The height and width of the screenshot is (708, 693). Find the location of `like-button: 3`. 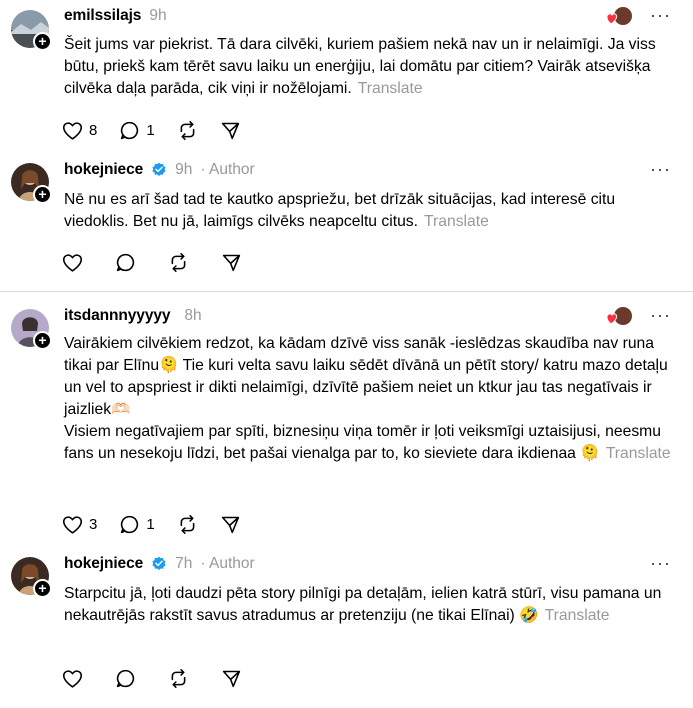

like-button: 3 is located at coordinates (79, 525).